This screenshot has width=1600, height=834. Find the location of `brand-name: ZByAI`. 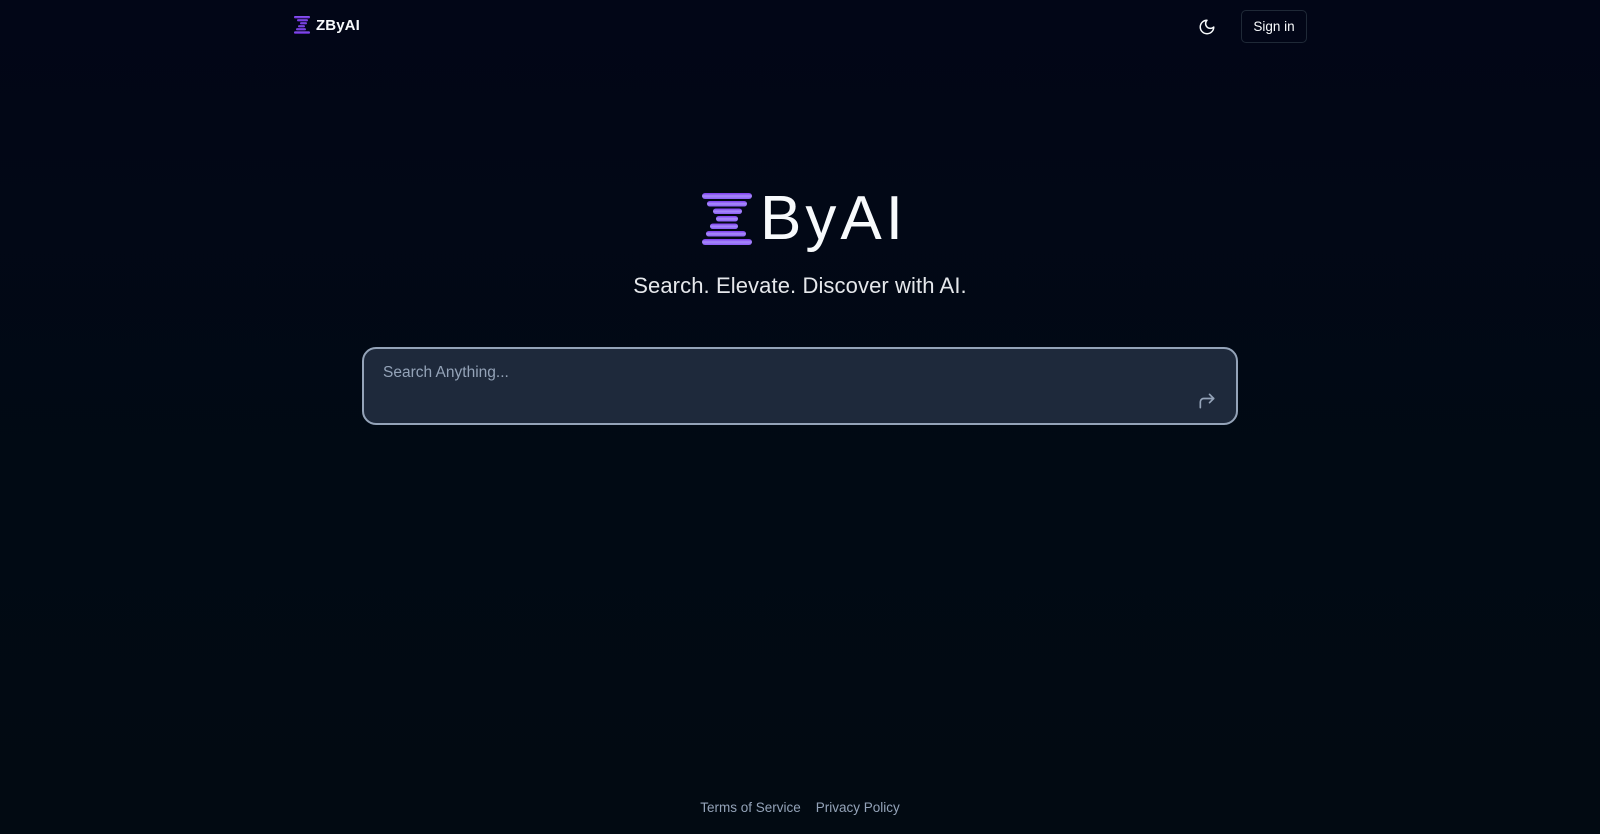

brand-name: ZByAI is located at coordinates (338, 25).